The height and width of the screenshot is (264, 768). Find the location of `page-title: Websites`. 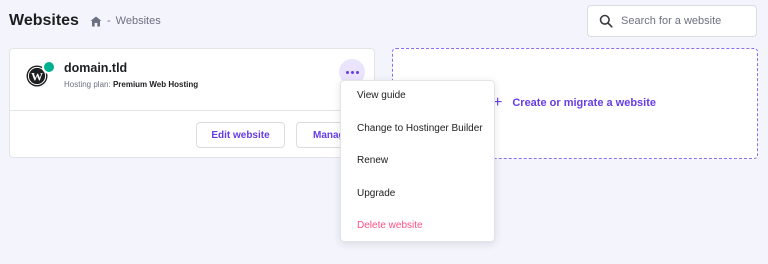

page-title: Websites is located at coordinates (44, 20).